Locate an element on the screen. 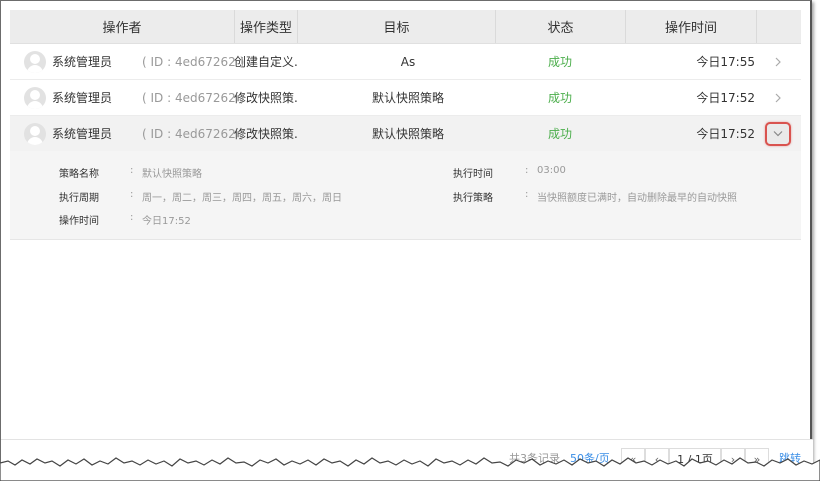 The image size is (820, 481). collapse-toggle is located at coordinates (778, 133).